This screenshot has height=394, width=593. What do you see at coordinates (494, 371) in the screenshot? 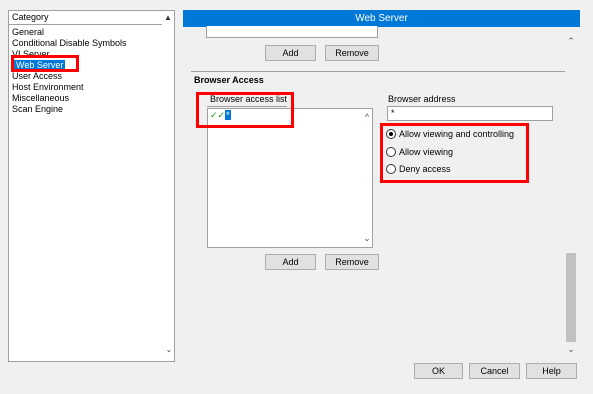
I see `cancel-button: Cancel` at bounding box center [494, 371].